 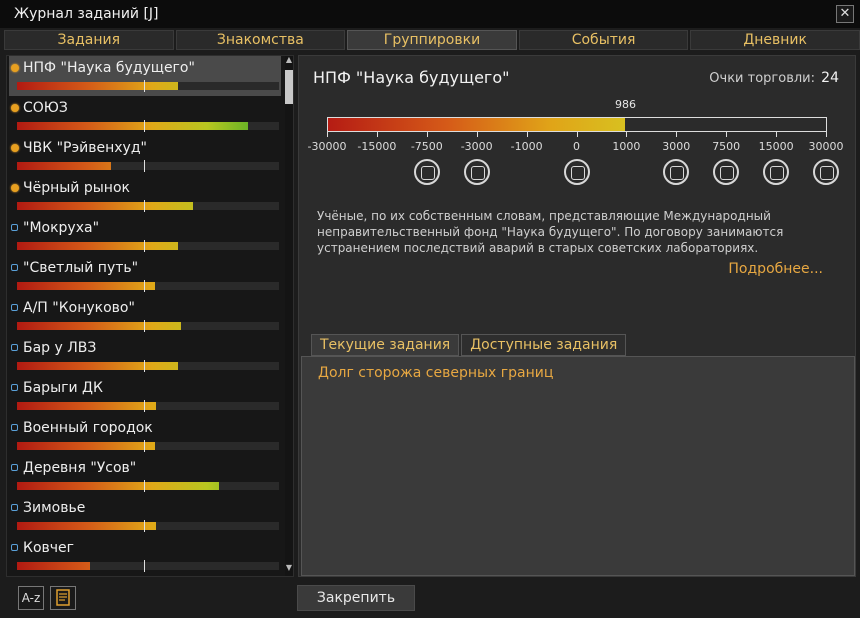 I want to click on reputation-fill, so click(x=476, y=124).